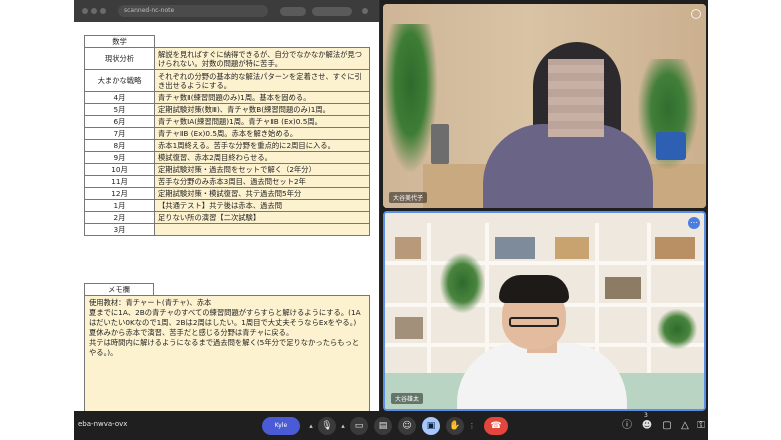 The width and height of the screenshot is (781, 440). What do you see at coordinates (407, 426) in the screenshot?
I see `emoji-icon: ☺` at bounding box center [407, 426].